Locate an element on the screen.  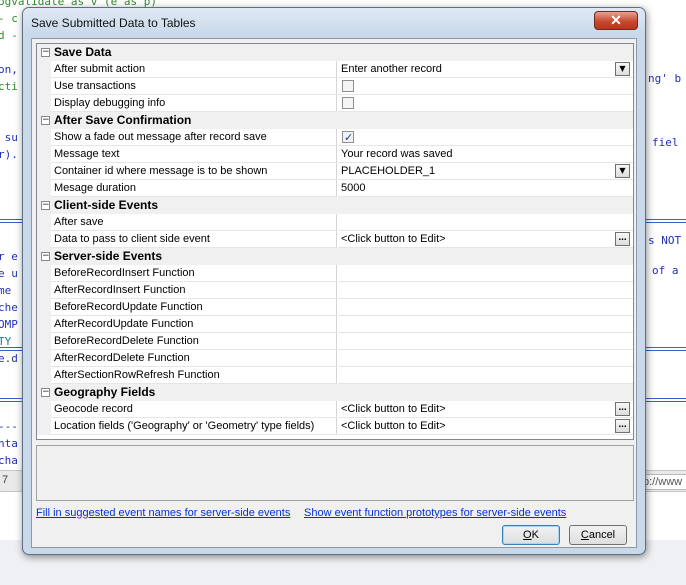
property-value-text: PLACEHOLDER_1 is located at coordinates (388, 171).